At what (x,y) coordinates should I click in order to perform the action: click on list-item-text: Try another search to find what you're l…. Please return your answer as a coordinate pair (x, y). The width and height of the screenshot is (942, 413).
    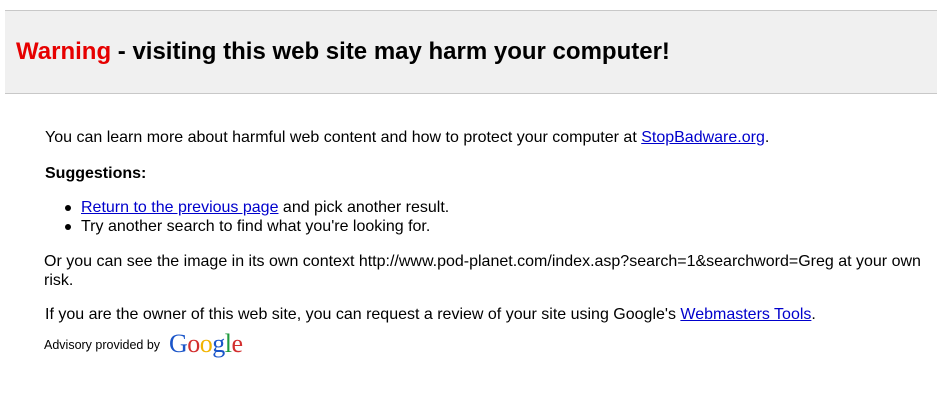
    Looking at the image, I should click on (256, 226).